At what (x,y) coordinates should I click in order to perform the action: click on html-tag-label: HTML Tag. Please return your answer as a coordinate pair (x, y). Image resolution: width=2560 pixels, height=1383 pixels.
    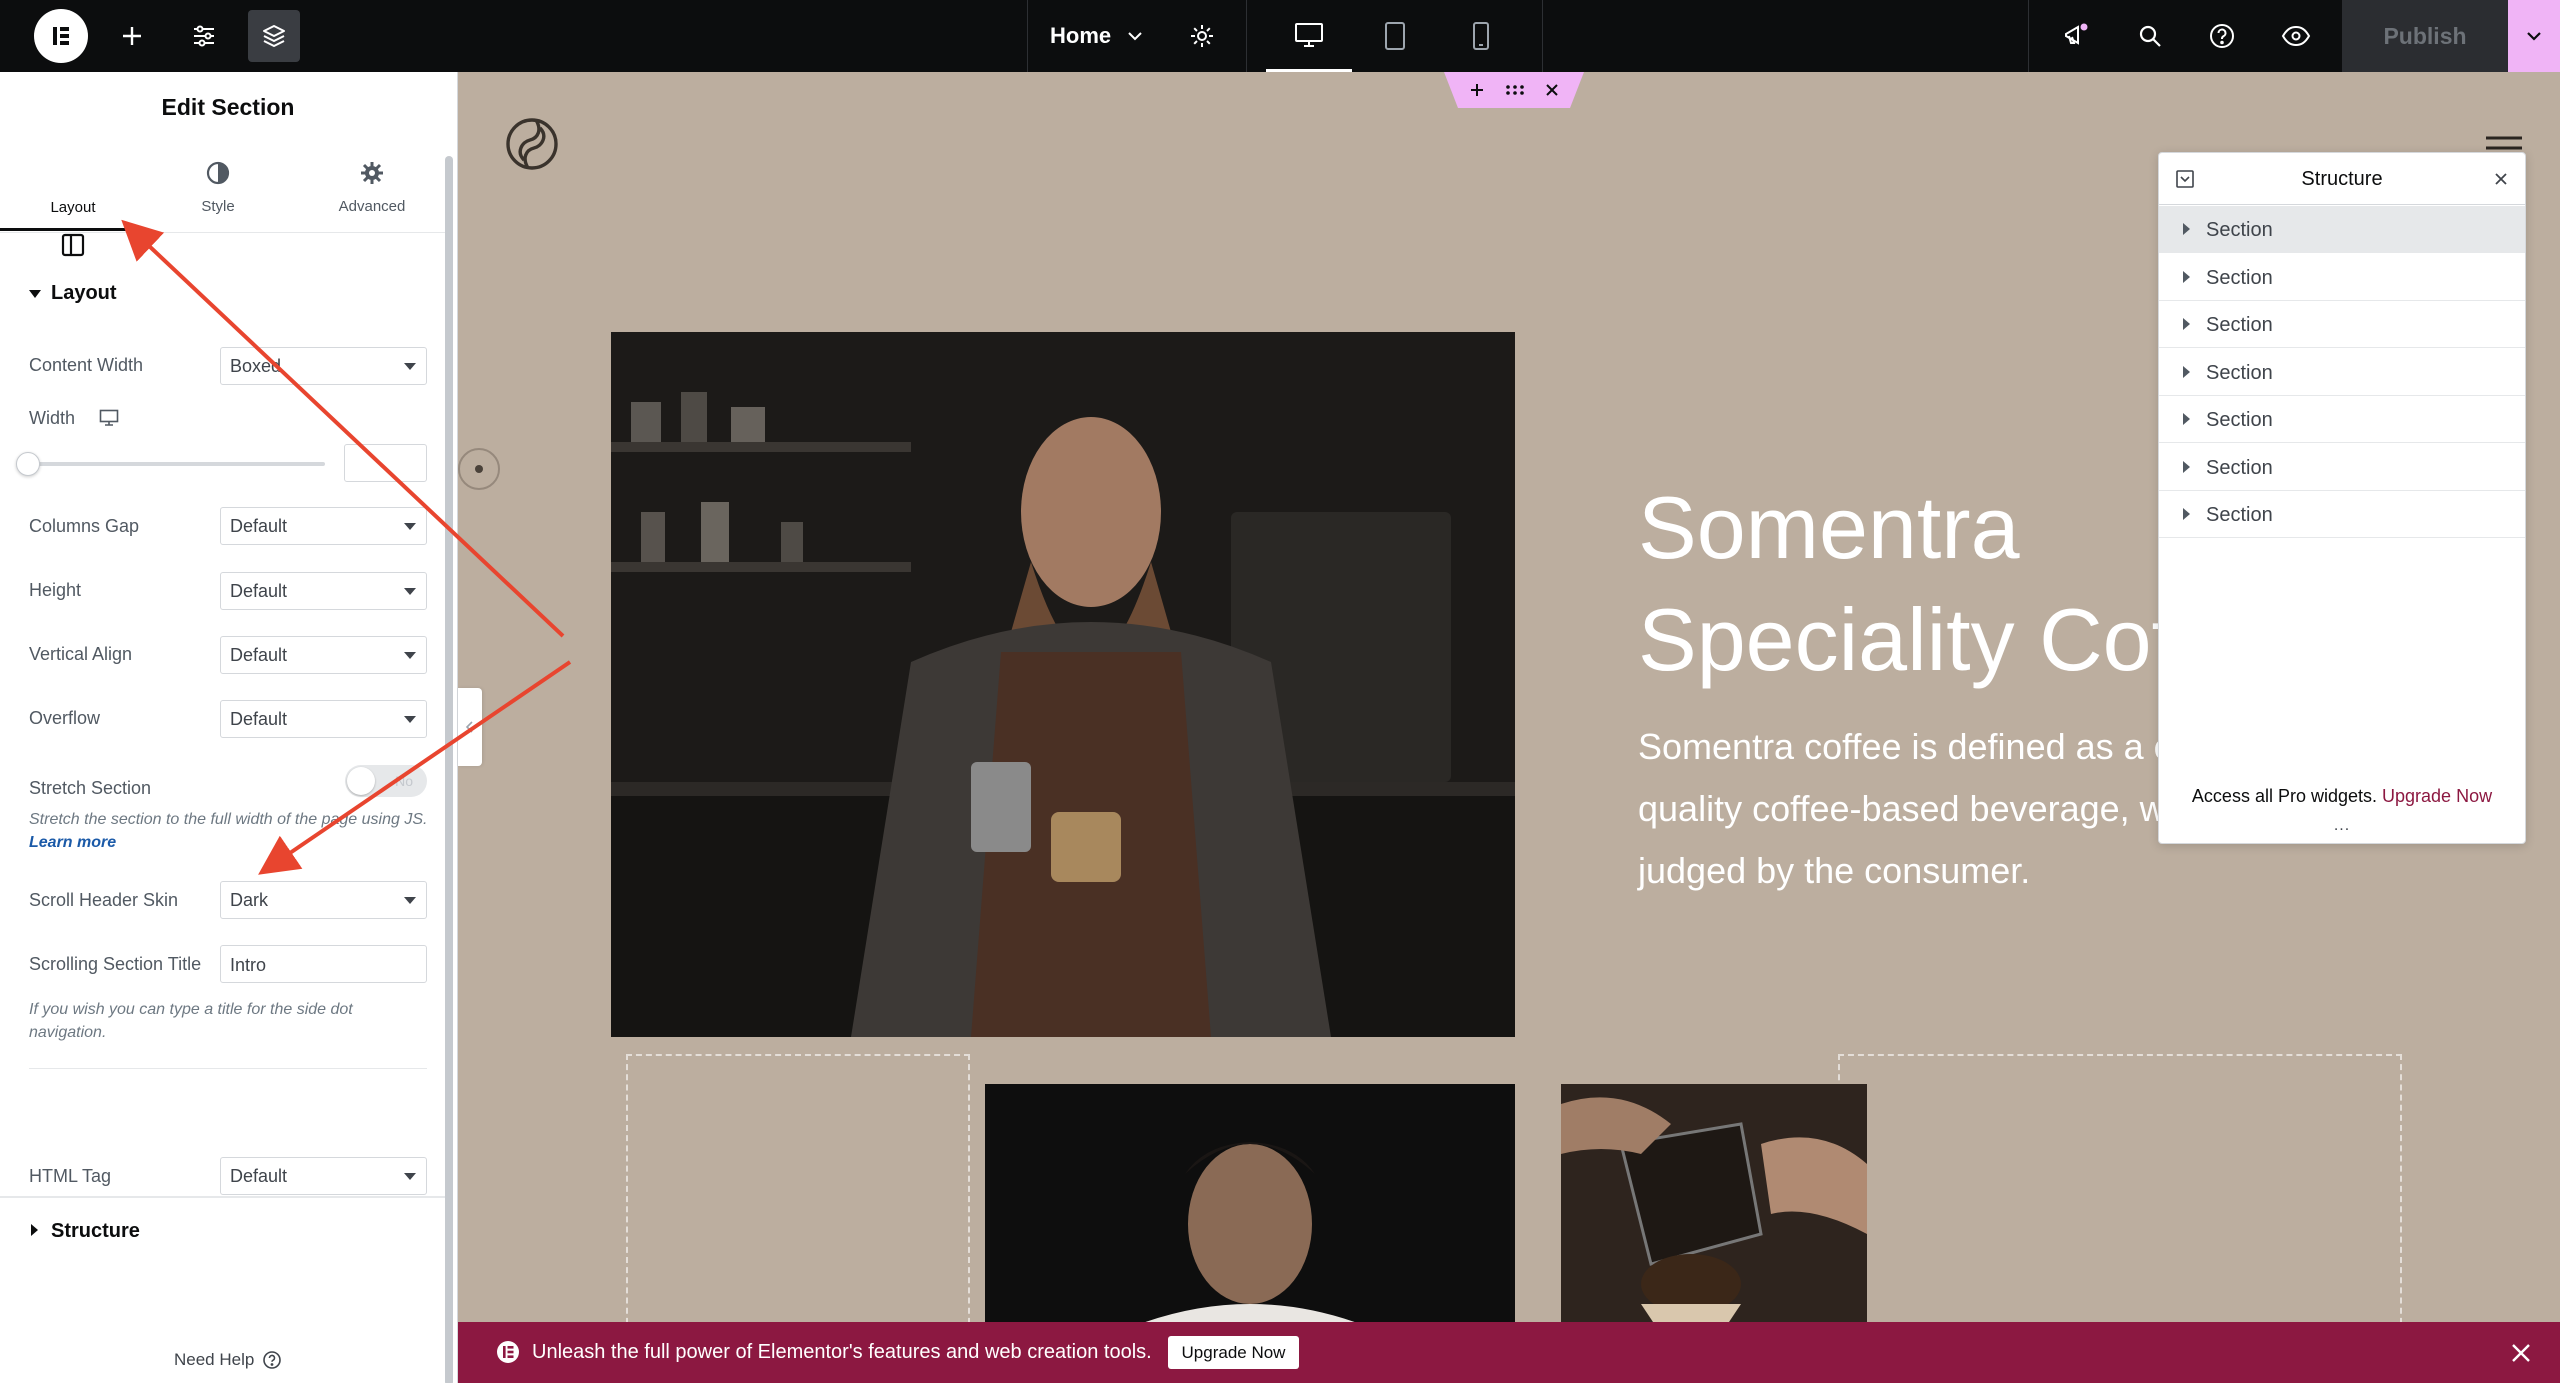
    Looking at the image, I should click on (70, 1176).